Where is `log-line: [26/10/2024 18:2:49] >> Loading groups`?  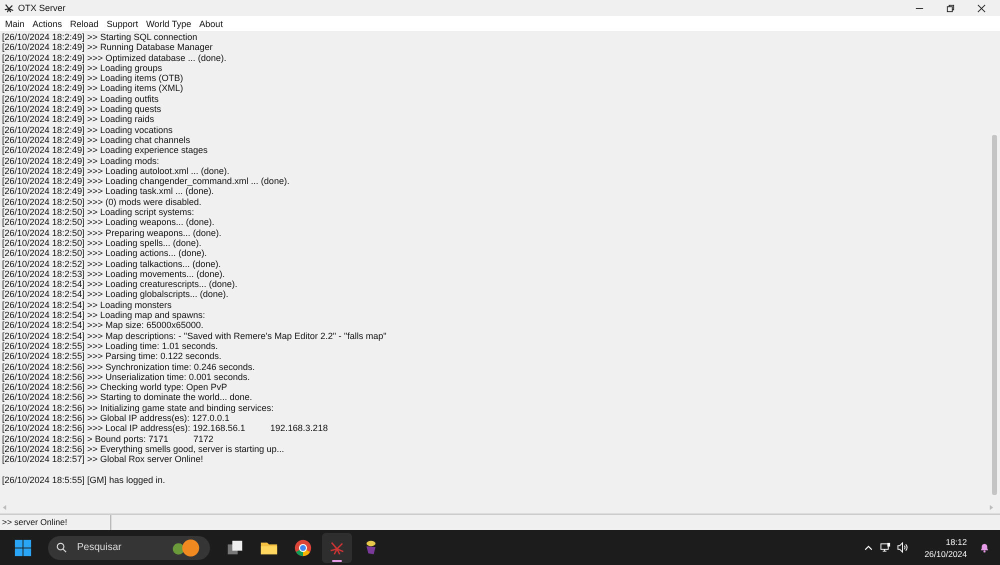 log-line: [26/10/2024 18:2:49] >> Loading groups is located at coordinates (83, 68).